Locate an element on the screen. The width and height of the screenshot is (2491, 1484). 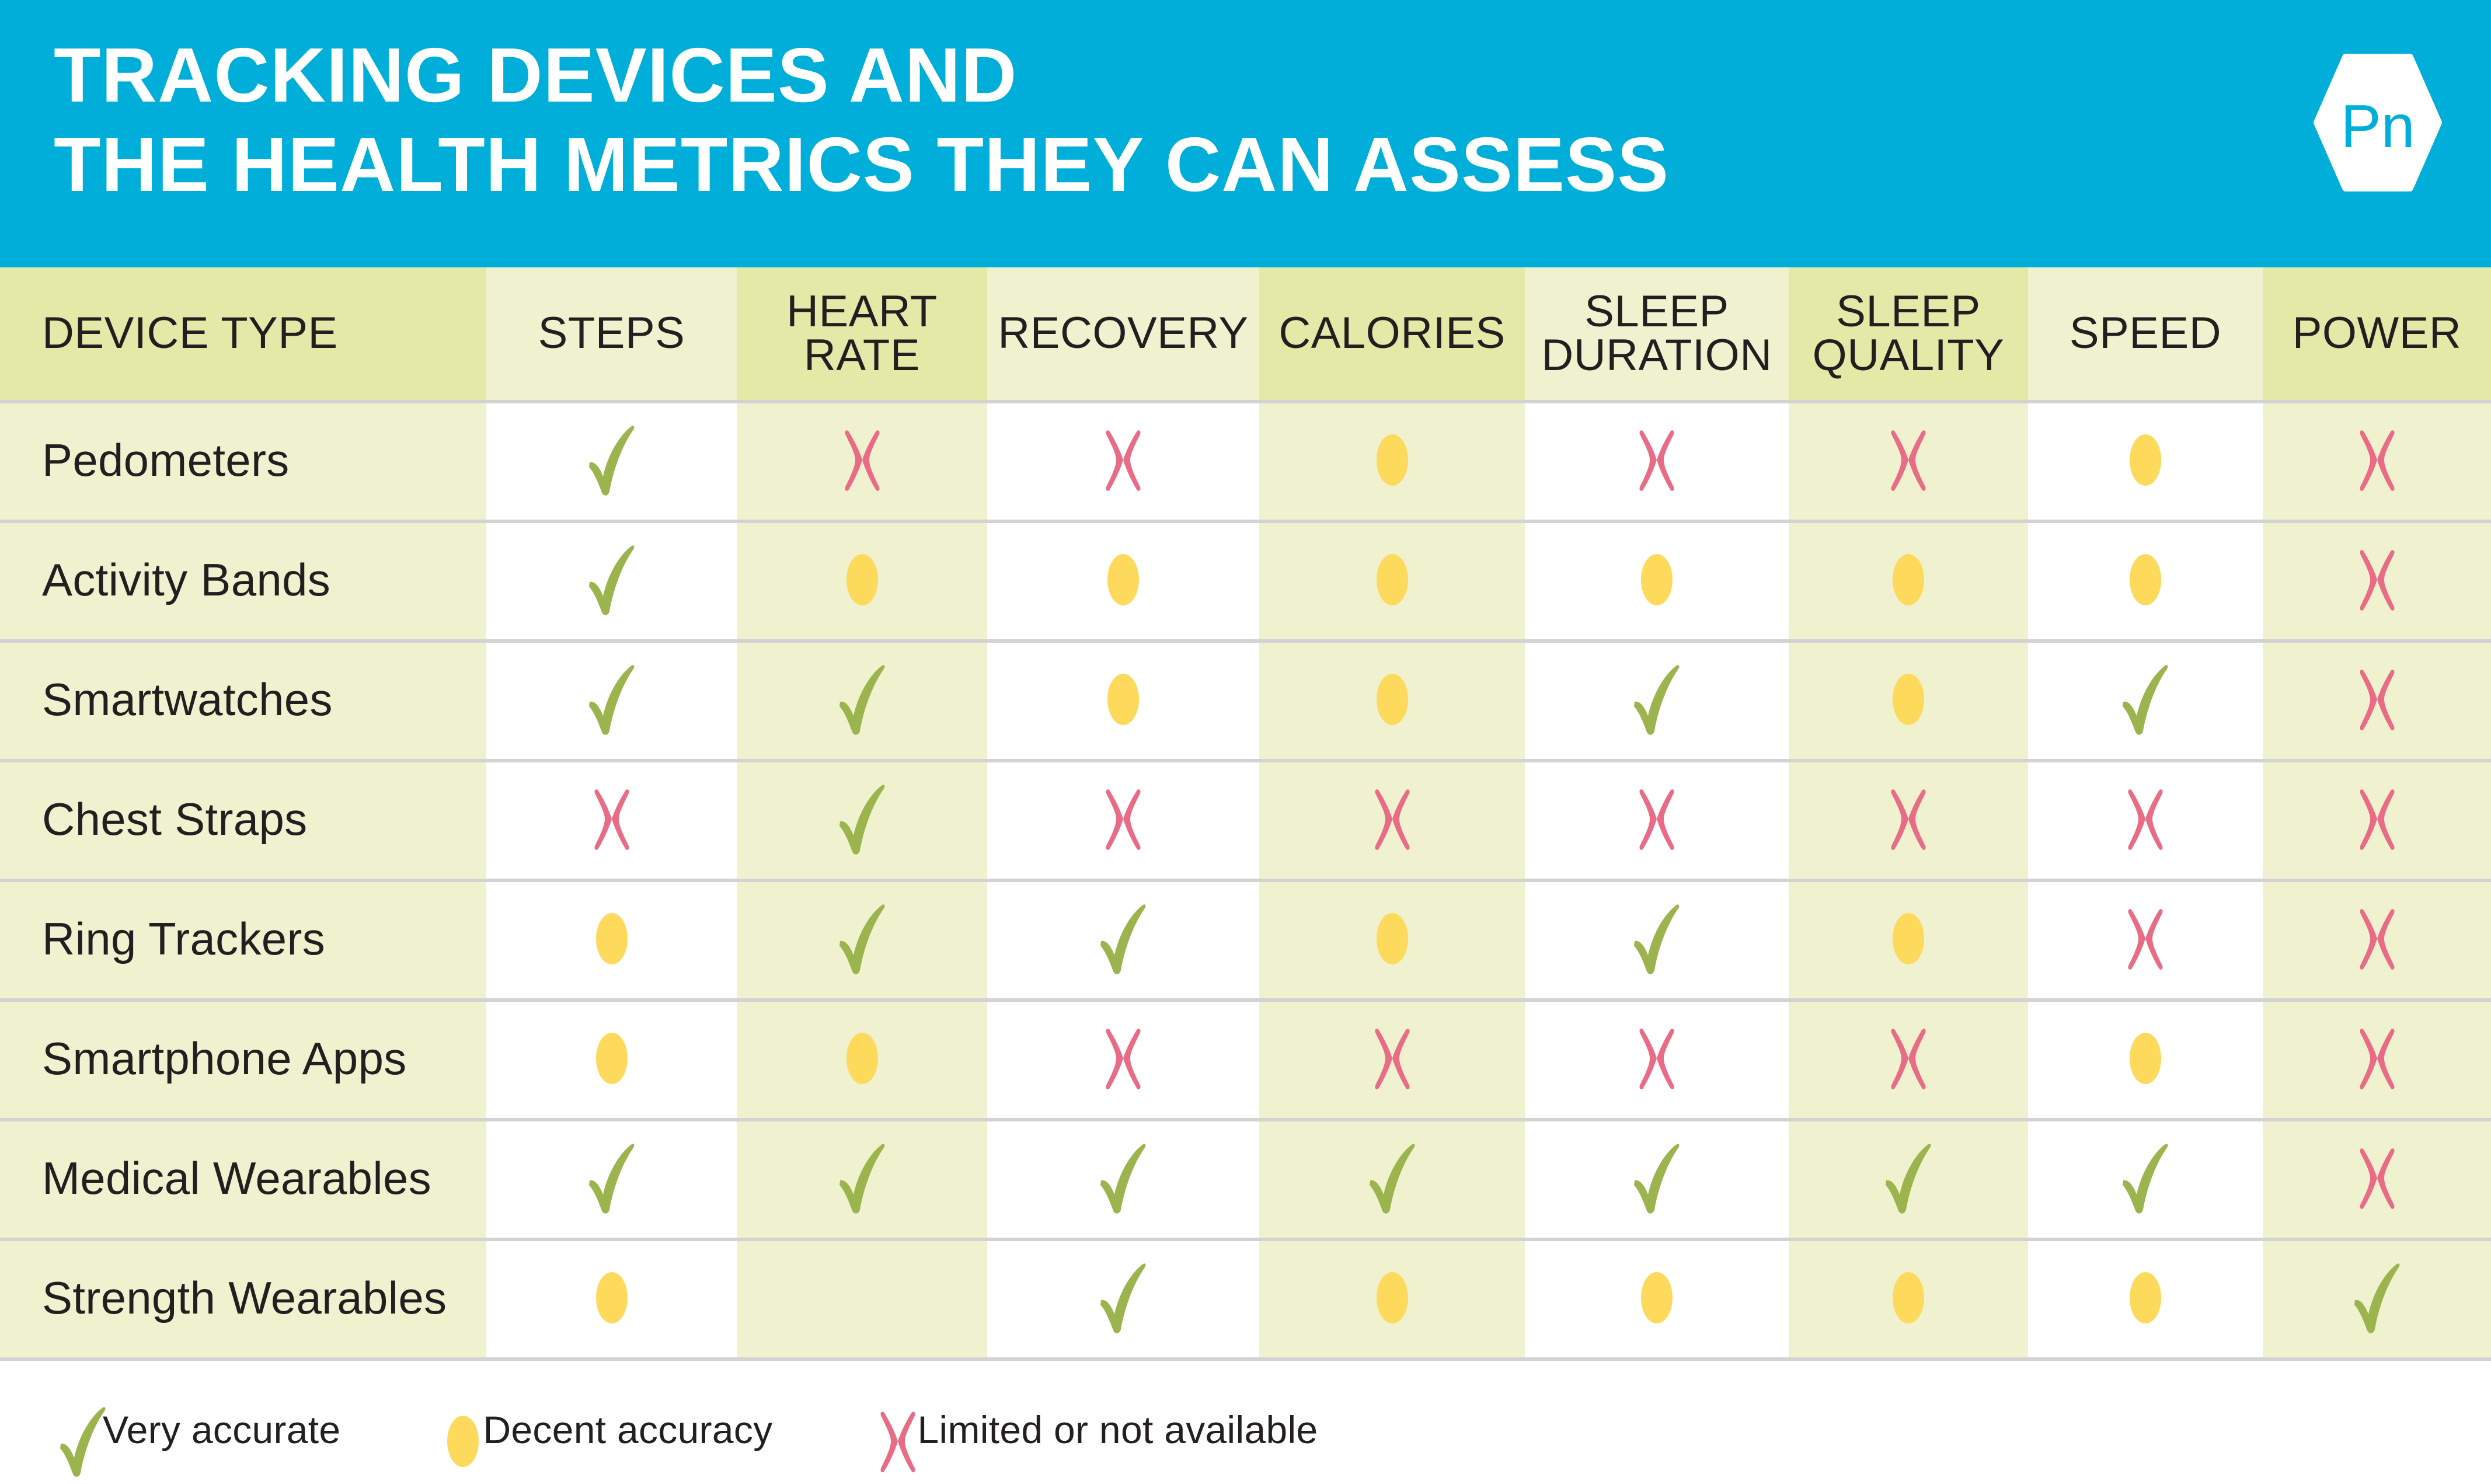
column-header-label: STEPS is located at coordinates (611, 333).